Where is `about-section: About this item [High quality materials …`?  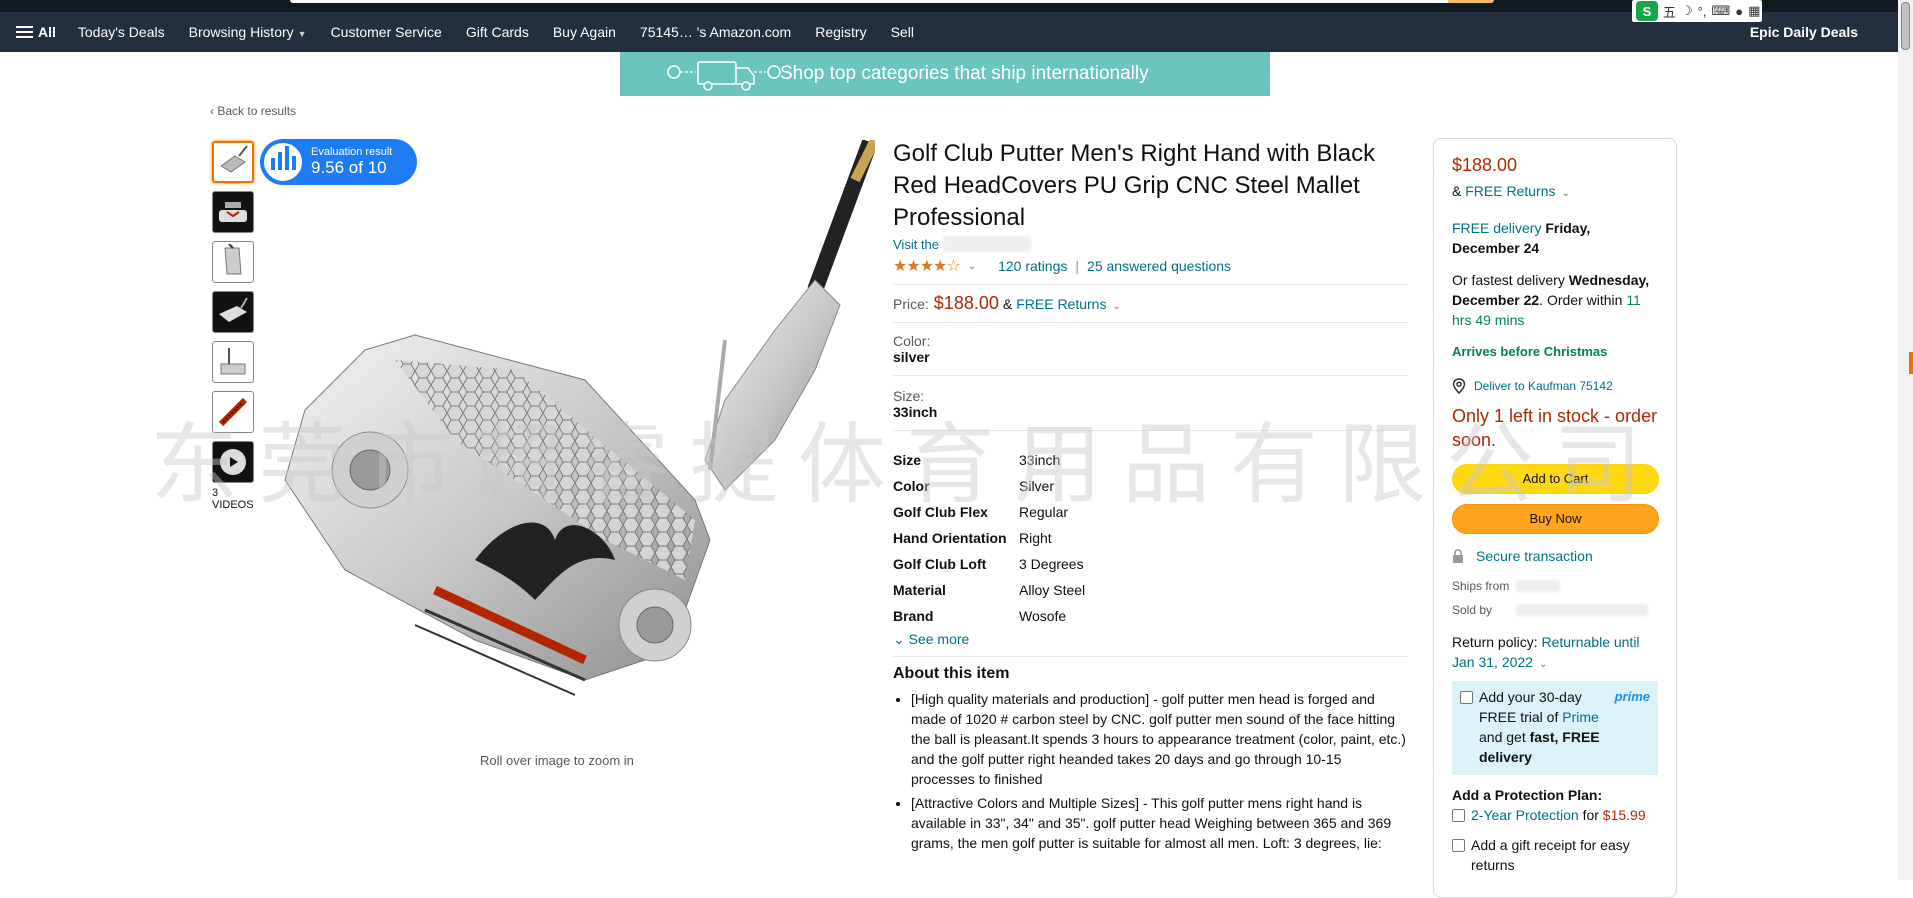 about-section: About this item [High quality materials … is located at coordinates (1150, 759).